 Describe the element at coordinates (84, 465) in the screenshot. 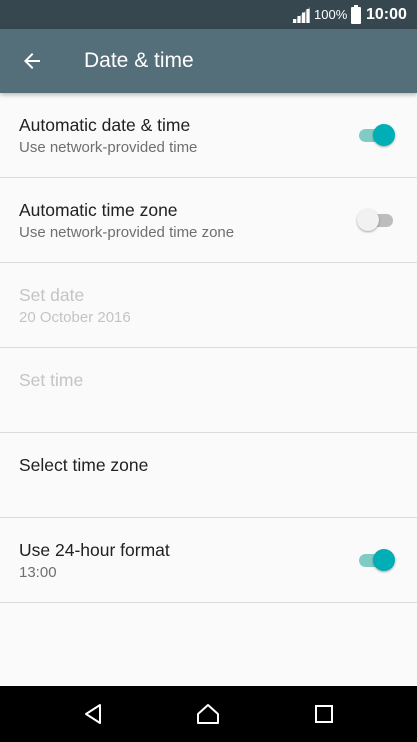

I see `setting-title: Select time zone` at that location.